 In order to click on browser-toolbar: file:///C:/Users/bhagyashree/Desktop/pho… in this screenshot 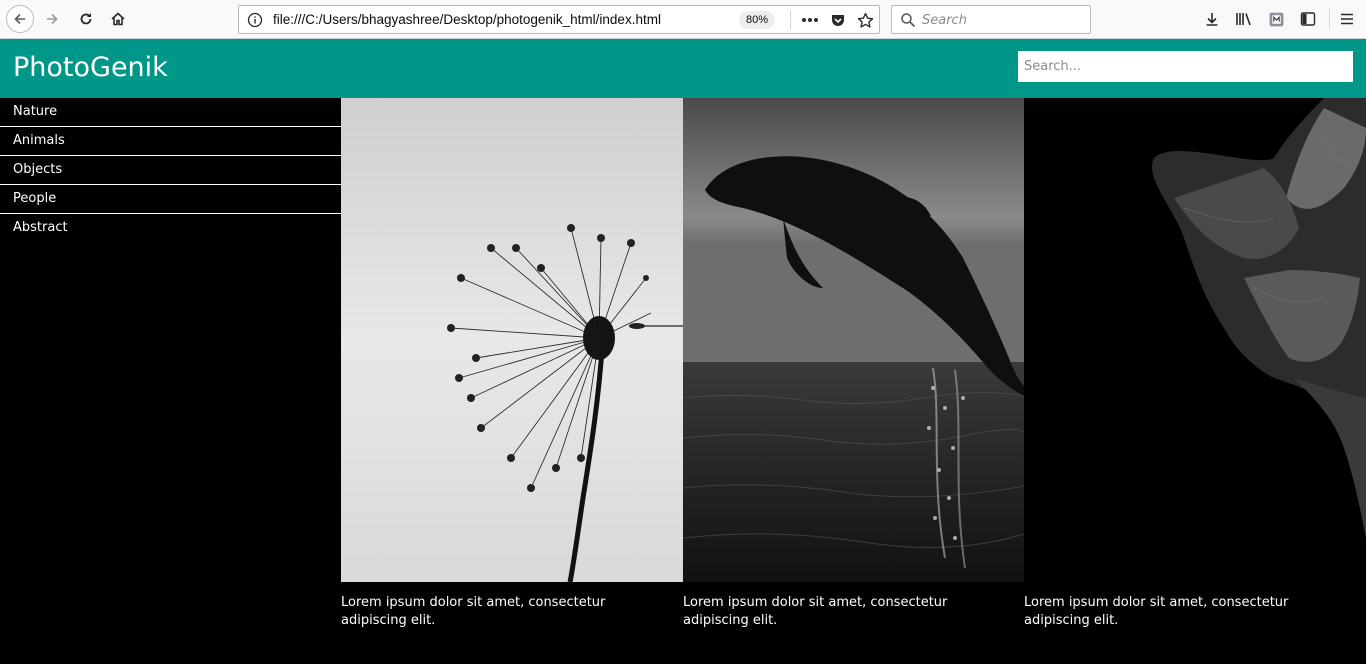, I will do `click(683, 19)`.